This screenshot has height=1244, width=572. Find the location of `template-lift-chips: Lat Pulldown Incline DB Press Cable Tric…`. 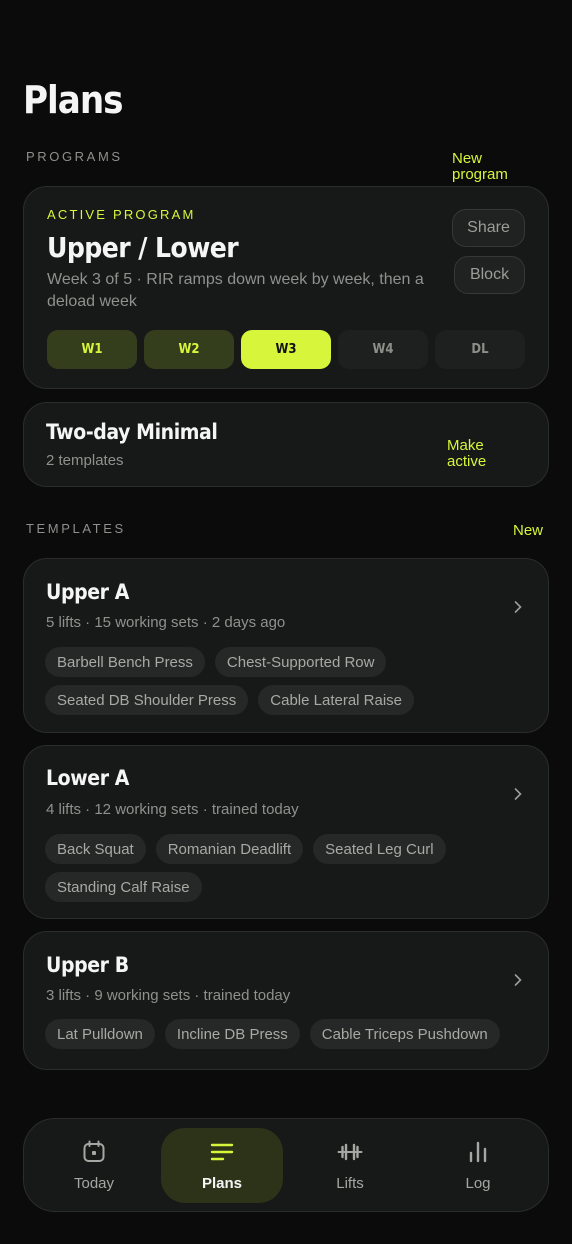

template-lift-chips: Lat Pulldown Incline DB Press Cable Tric… is located at coordinates (285, 1034).